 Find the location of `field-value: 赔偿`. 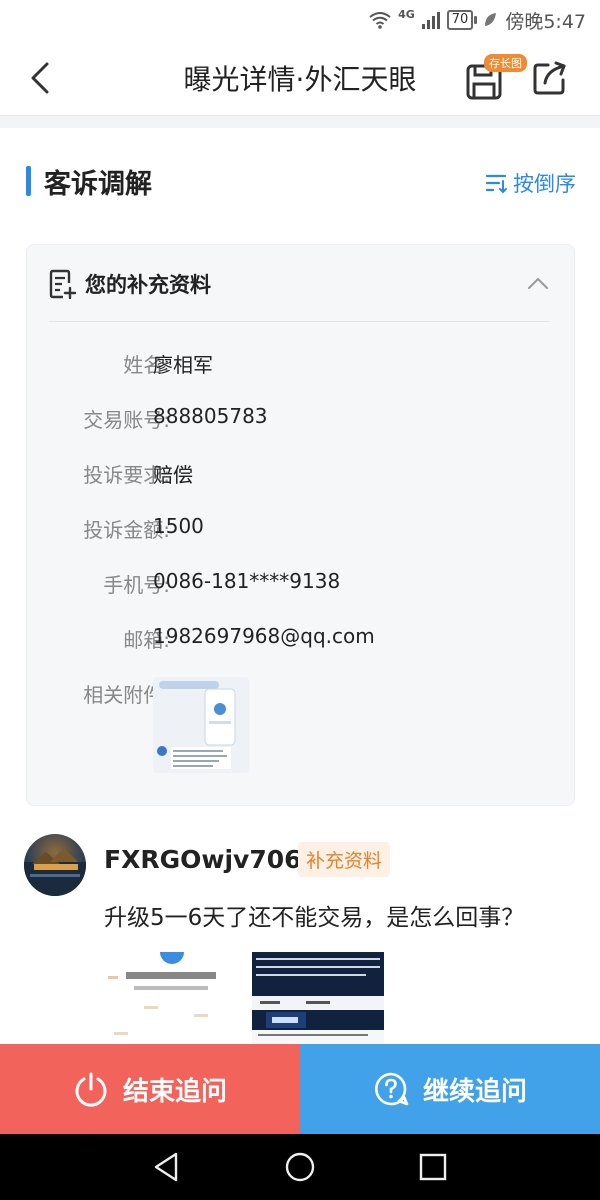

field-value: 赔偿 is located at coordinates (173, 475).